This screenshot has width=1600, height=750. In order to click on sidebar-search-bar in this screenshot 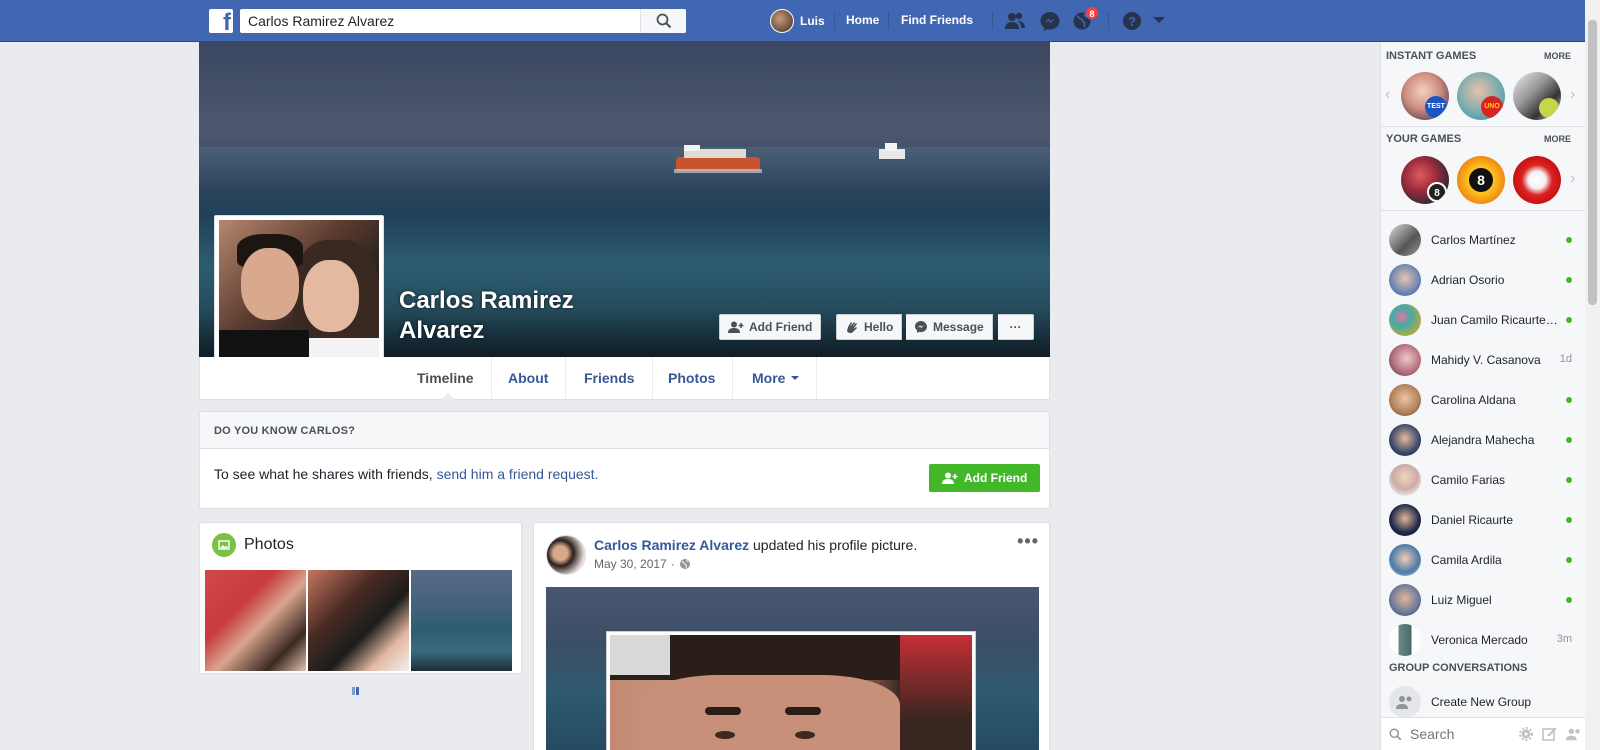, I will do `click(1483, 733)`.